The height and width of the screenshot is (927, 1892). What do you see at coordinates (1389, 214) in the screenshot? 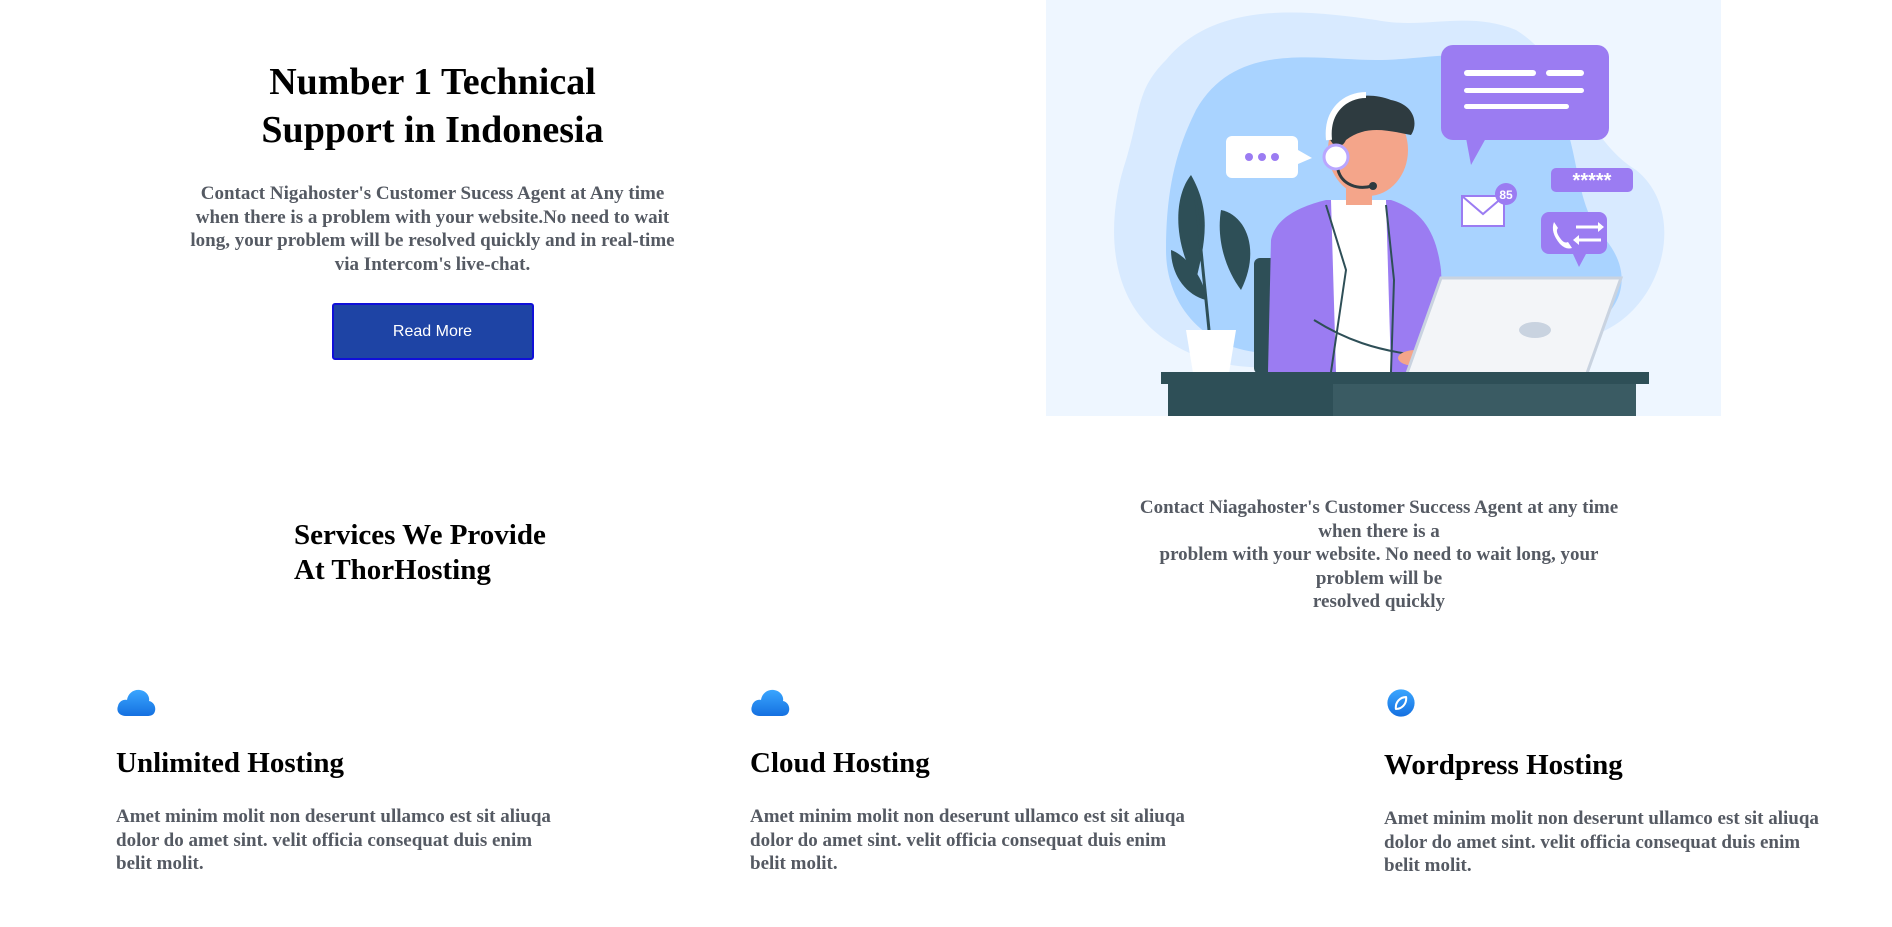
I see `support-agent-illustration-svg: ***** 85` at bounding box center [1389, 214].